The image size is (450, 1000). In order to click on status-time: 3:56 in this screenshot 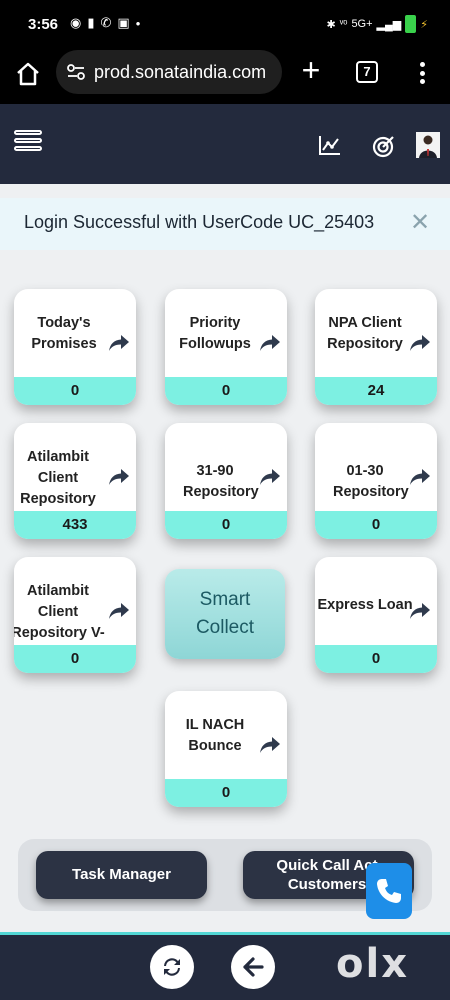, I will do `click(43, 24)`.